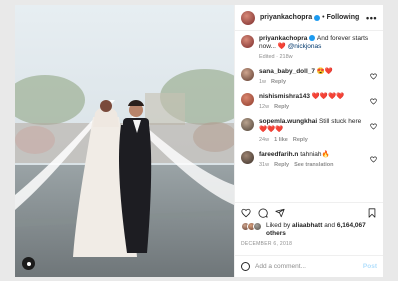 The image size is (398, 281). I want to click on share-icon, so click(280, 213).